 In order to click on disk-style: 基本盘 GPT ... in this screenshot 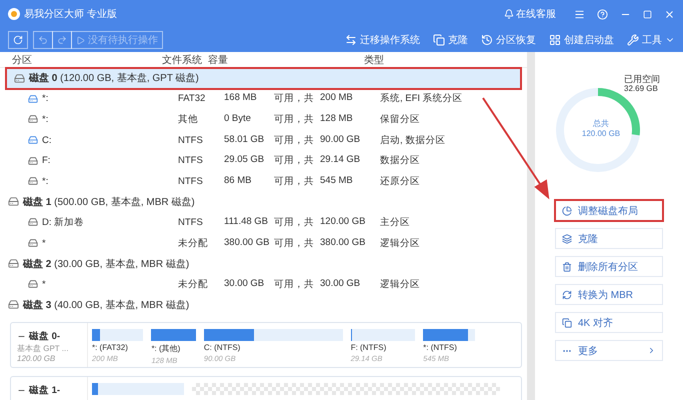, I will do `click(43, 348)`.